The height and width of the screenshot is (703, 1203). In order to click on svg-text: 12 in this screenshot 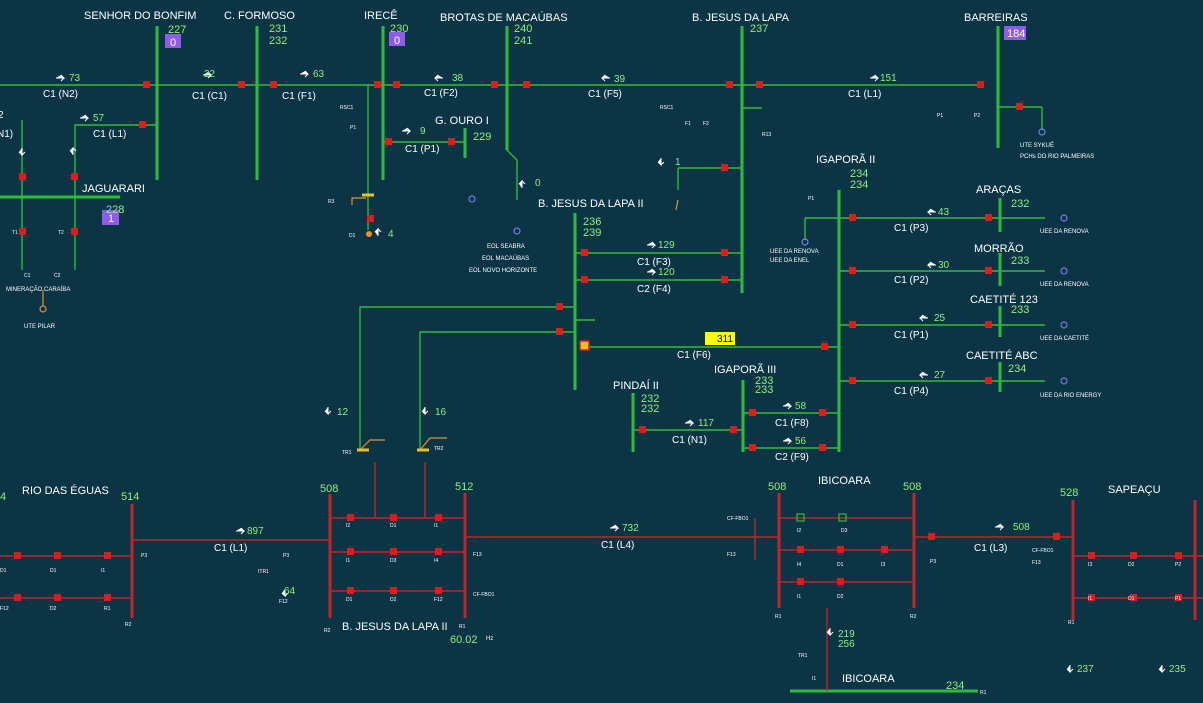, I will do `click(343, 412)`.